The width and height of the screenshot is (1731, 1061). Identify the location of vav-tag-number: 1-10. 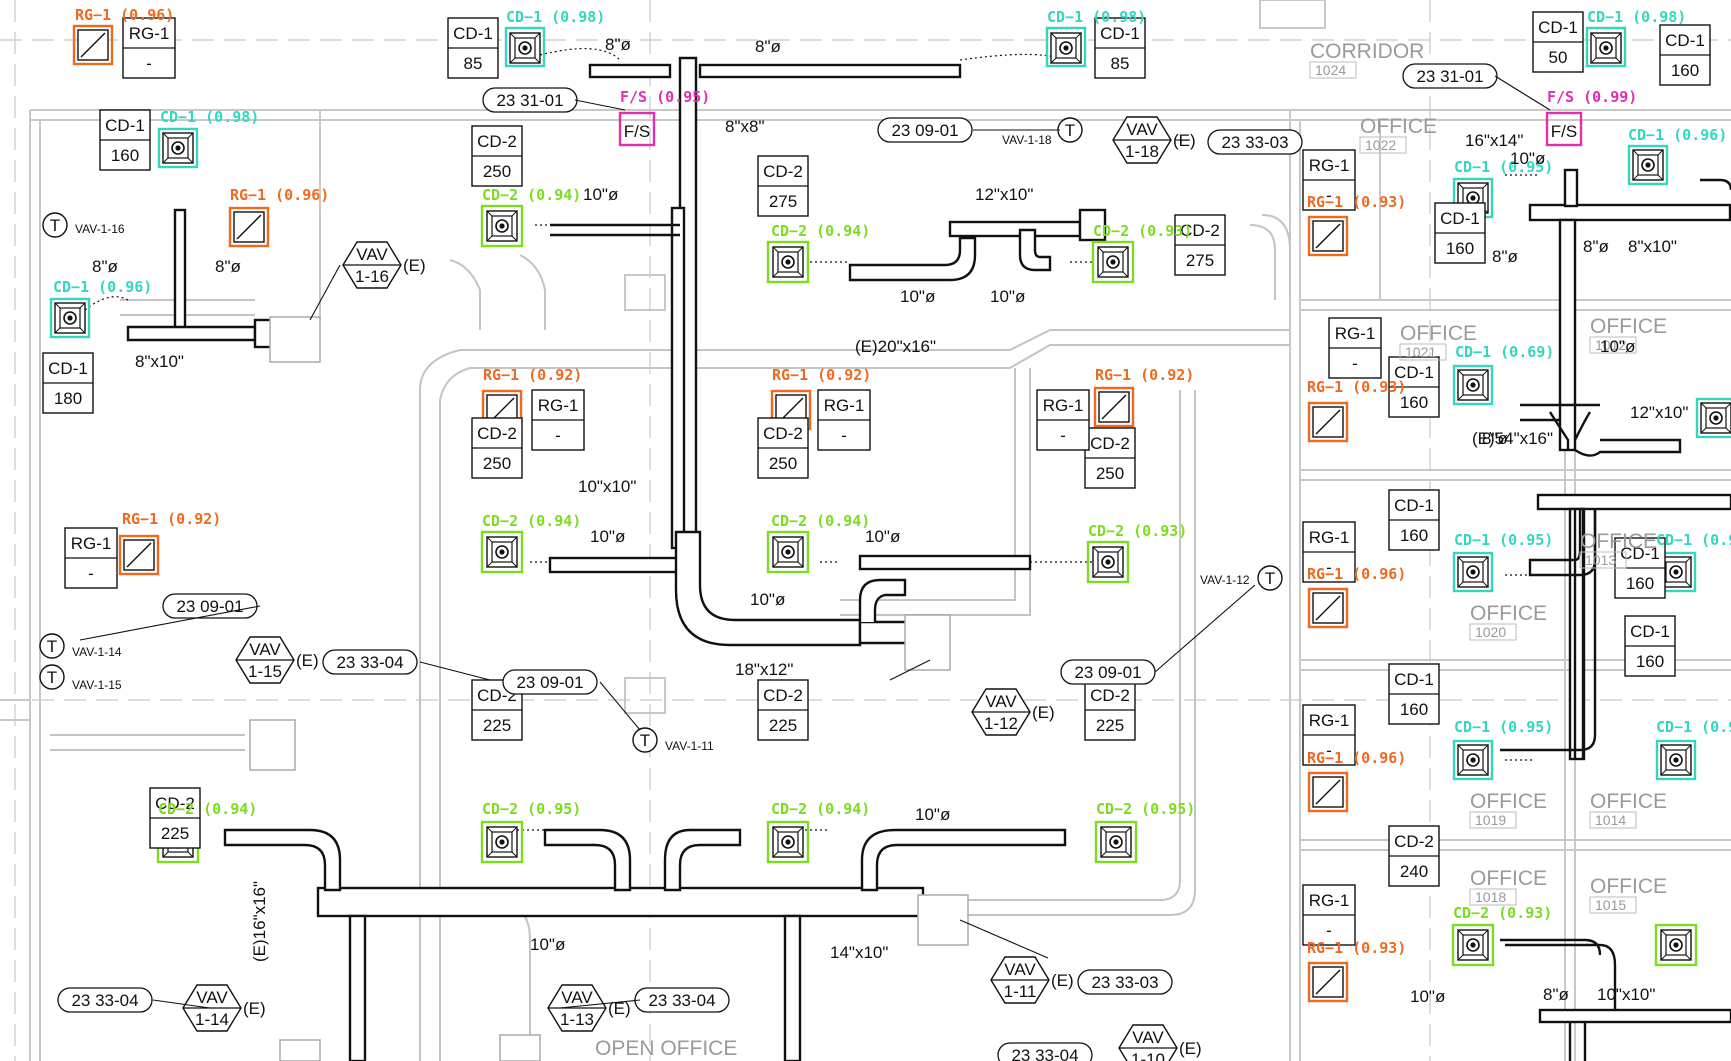
(1148, 1055).